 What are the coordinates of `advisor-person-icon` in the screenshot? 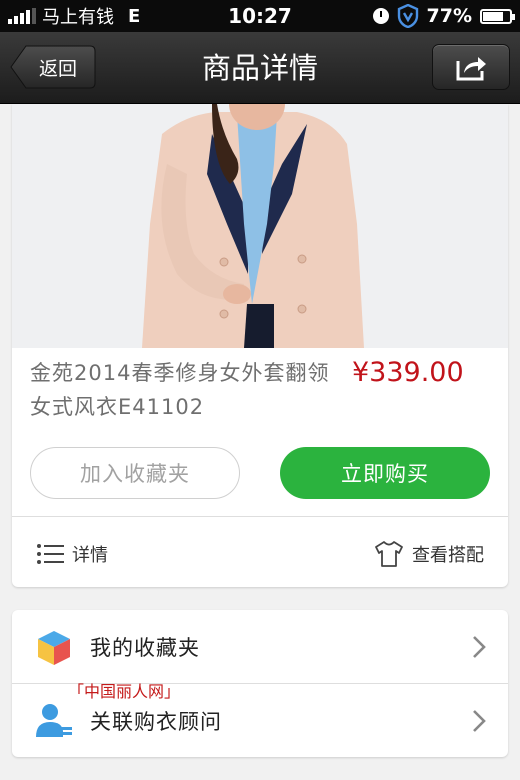 It's located at (54, 720).